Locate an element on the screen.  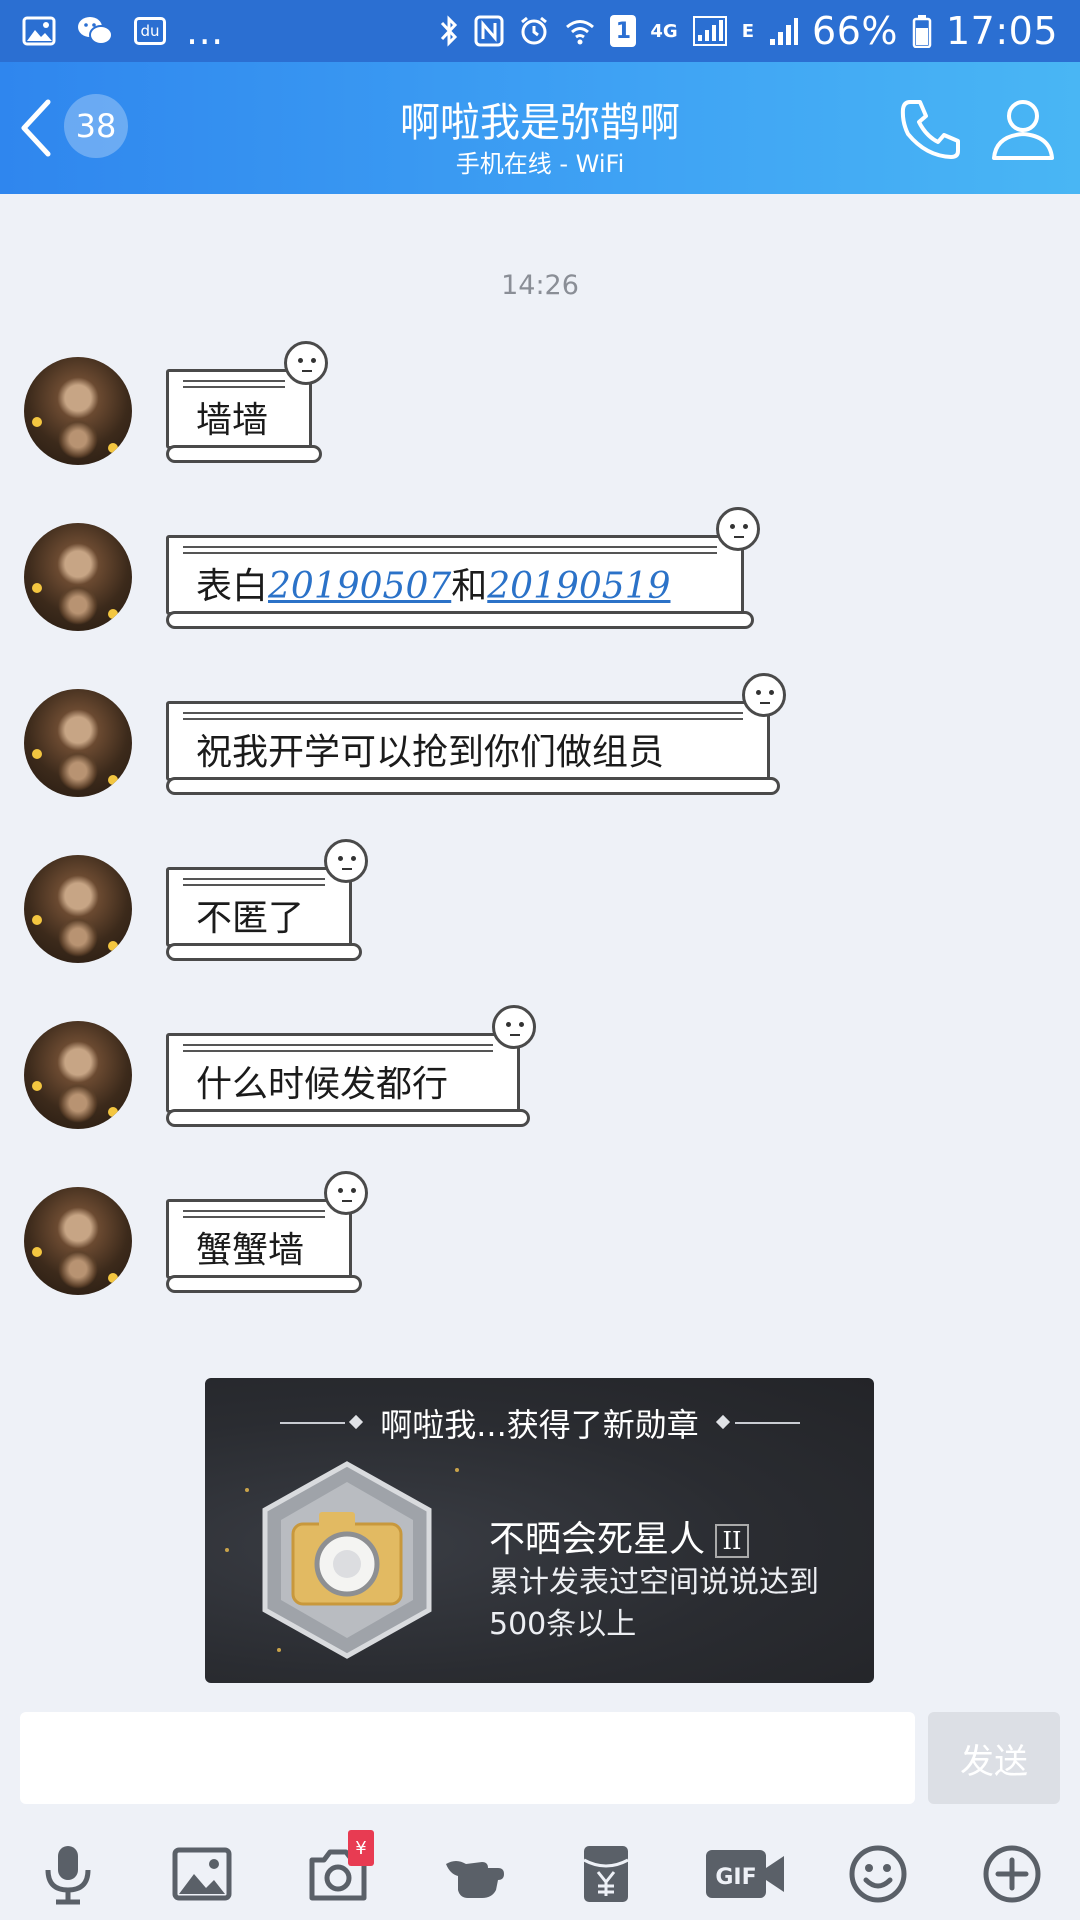
profile-button is located at coordinates (1023, 129).